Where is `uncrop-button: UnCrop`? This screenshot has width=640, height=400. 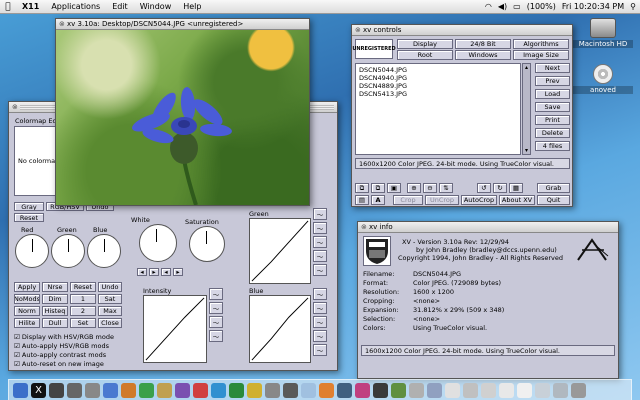
uncrop-button: UnCrop is located at coordinates (442, 200).